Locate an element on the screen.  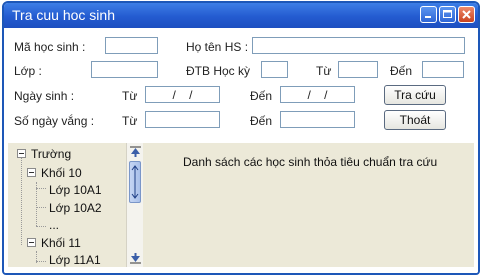
absences-label: Số ngày vắng : is located at coordinates (54, 121).